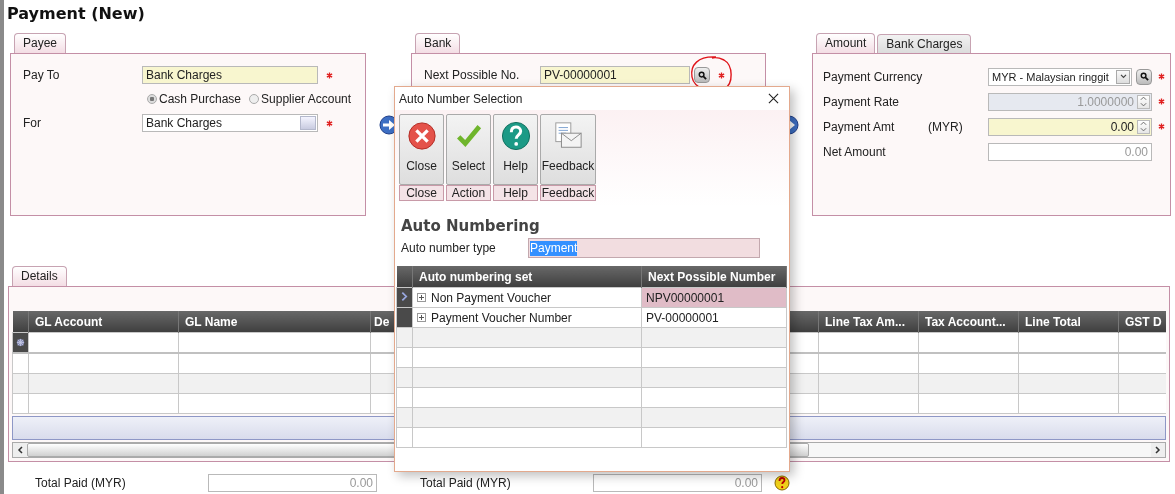  I want to click on amount-tab: Bank Charges, so click(924, 43).